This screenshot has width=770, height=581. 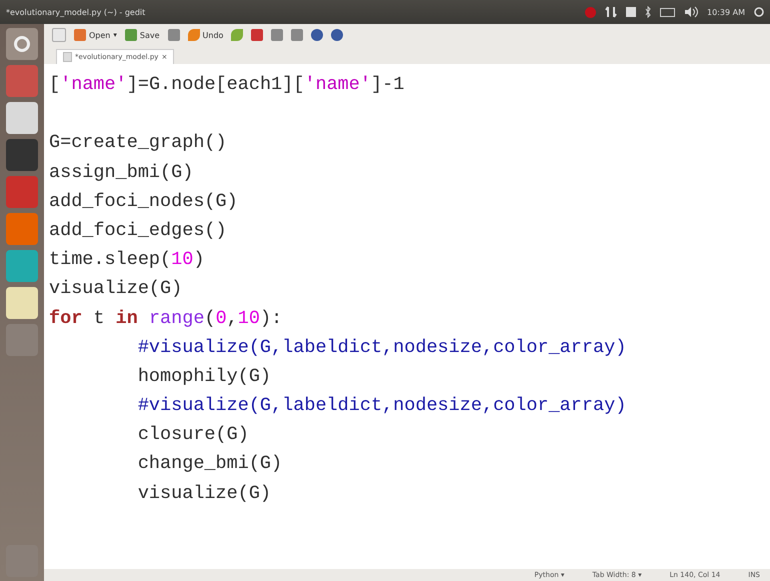 I want to click on code-line: G=create_graph(), so click(x=138, y=143).